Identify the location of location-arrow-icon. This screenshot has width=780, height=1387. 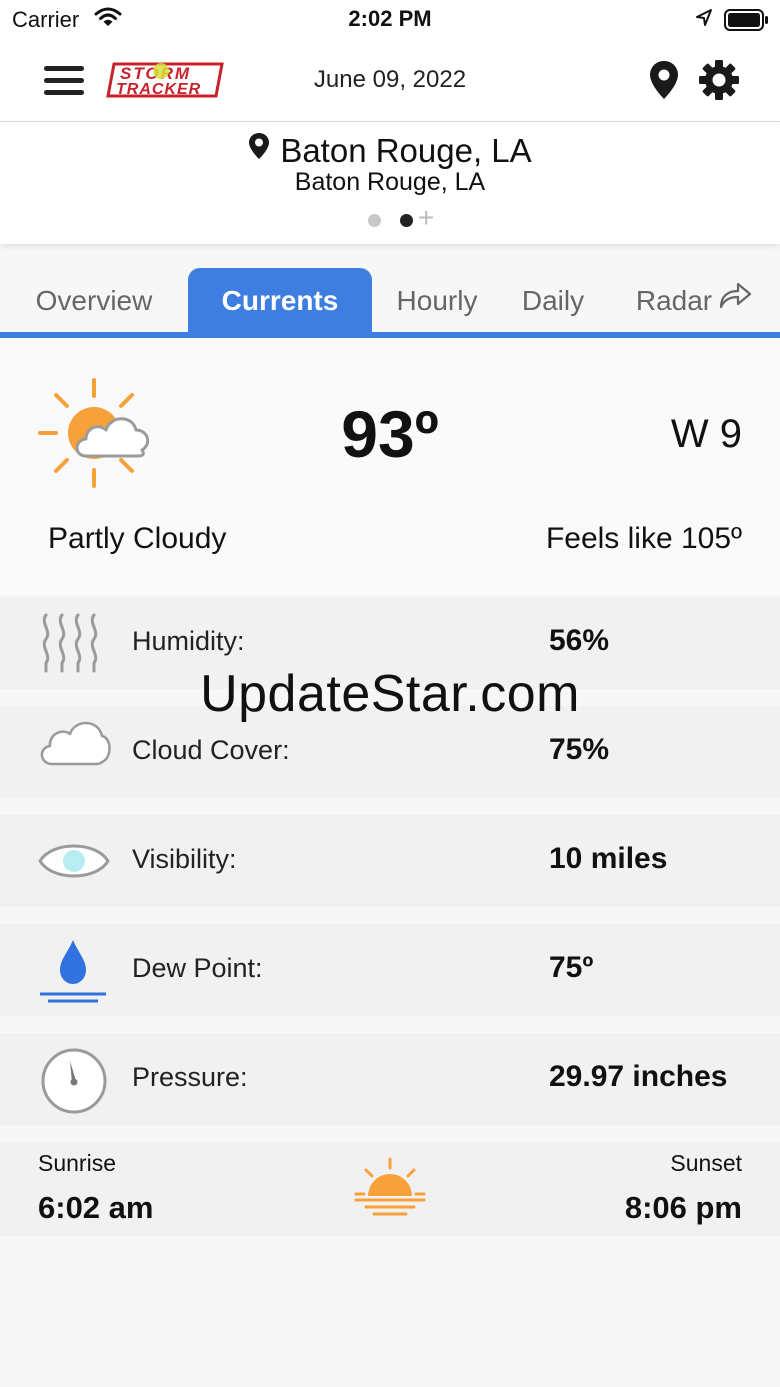
(704, 20).